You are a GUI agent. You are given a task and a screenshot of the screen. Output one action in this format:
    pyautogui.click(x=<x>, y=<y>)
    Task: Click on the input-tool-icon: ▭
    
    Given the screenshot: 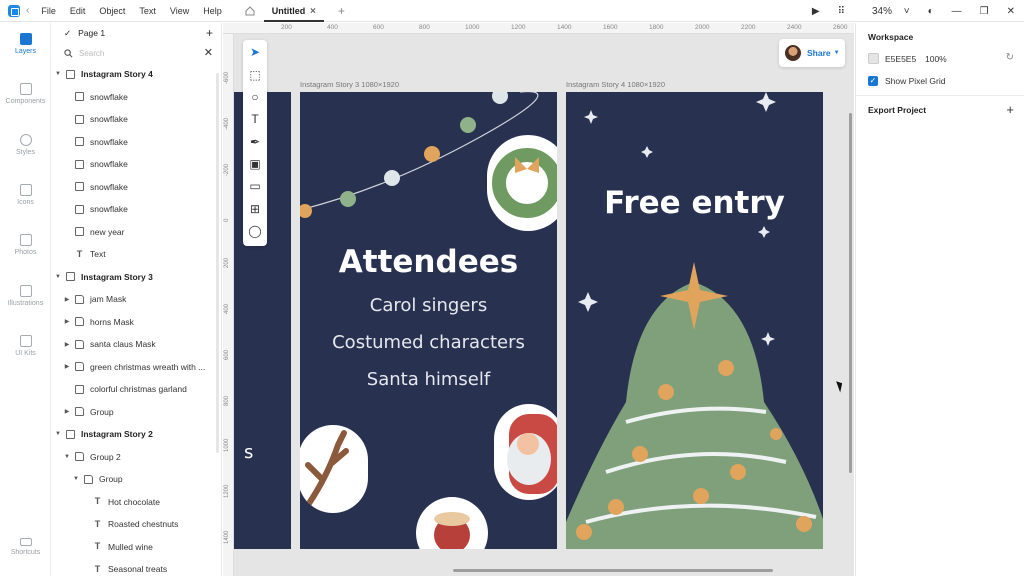 What is the action you would take?
    pyautogui.click(x=255, y=186)
    